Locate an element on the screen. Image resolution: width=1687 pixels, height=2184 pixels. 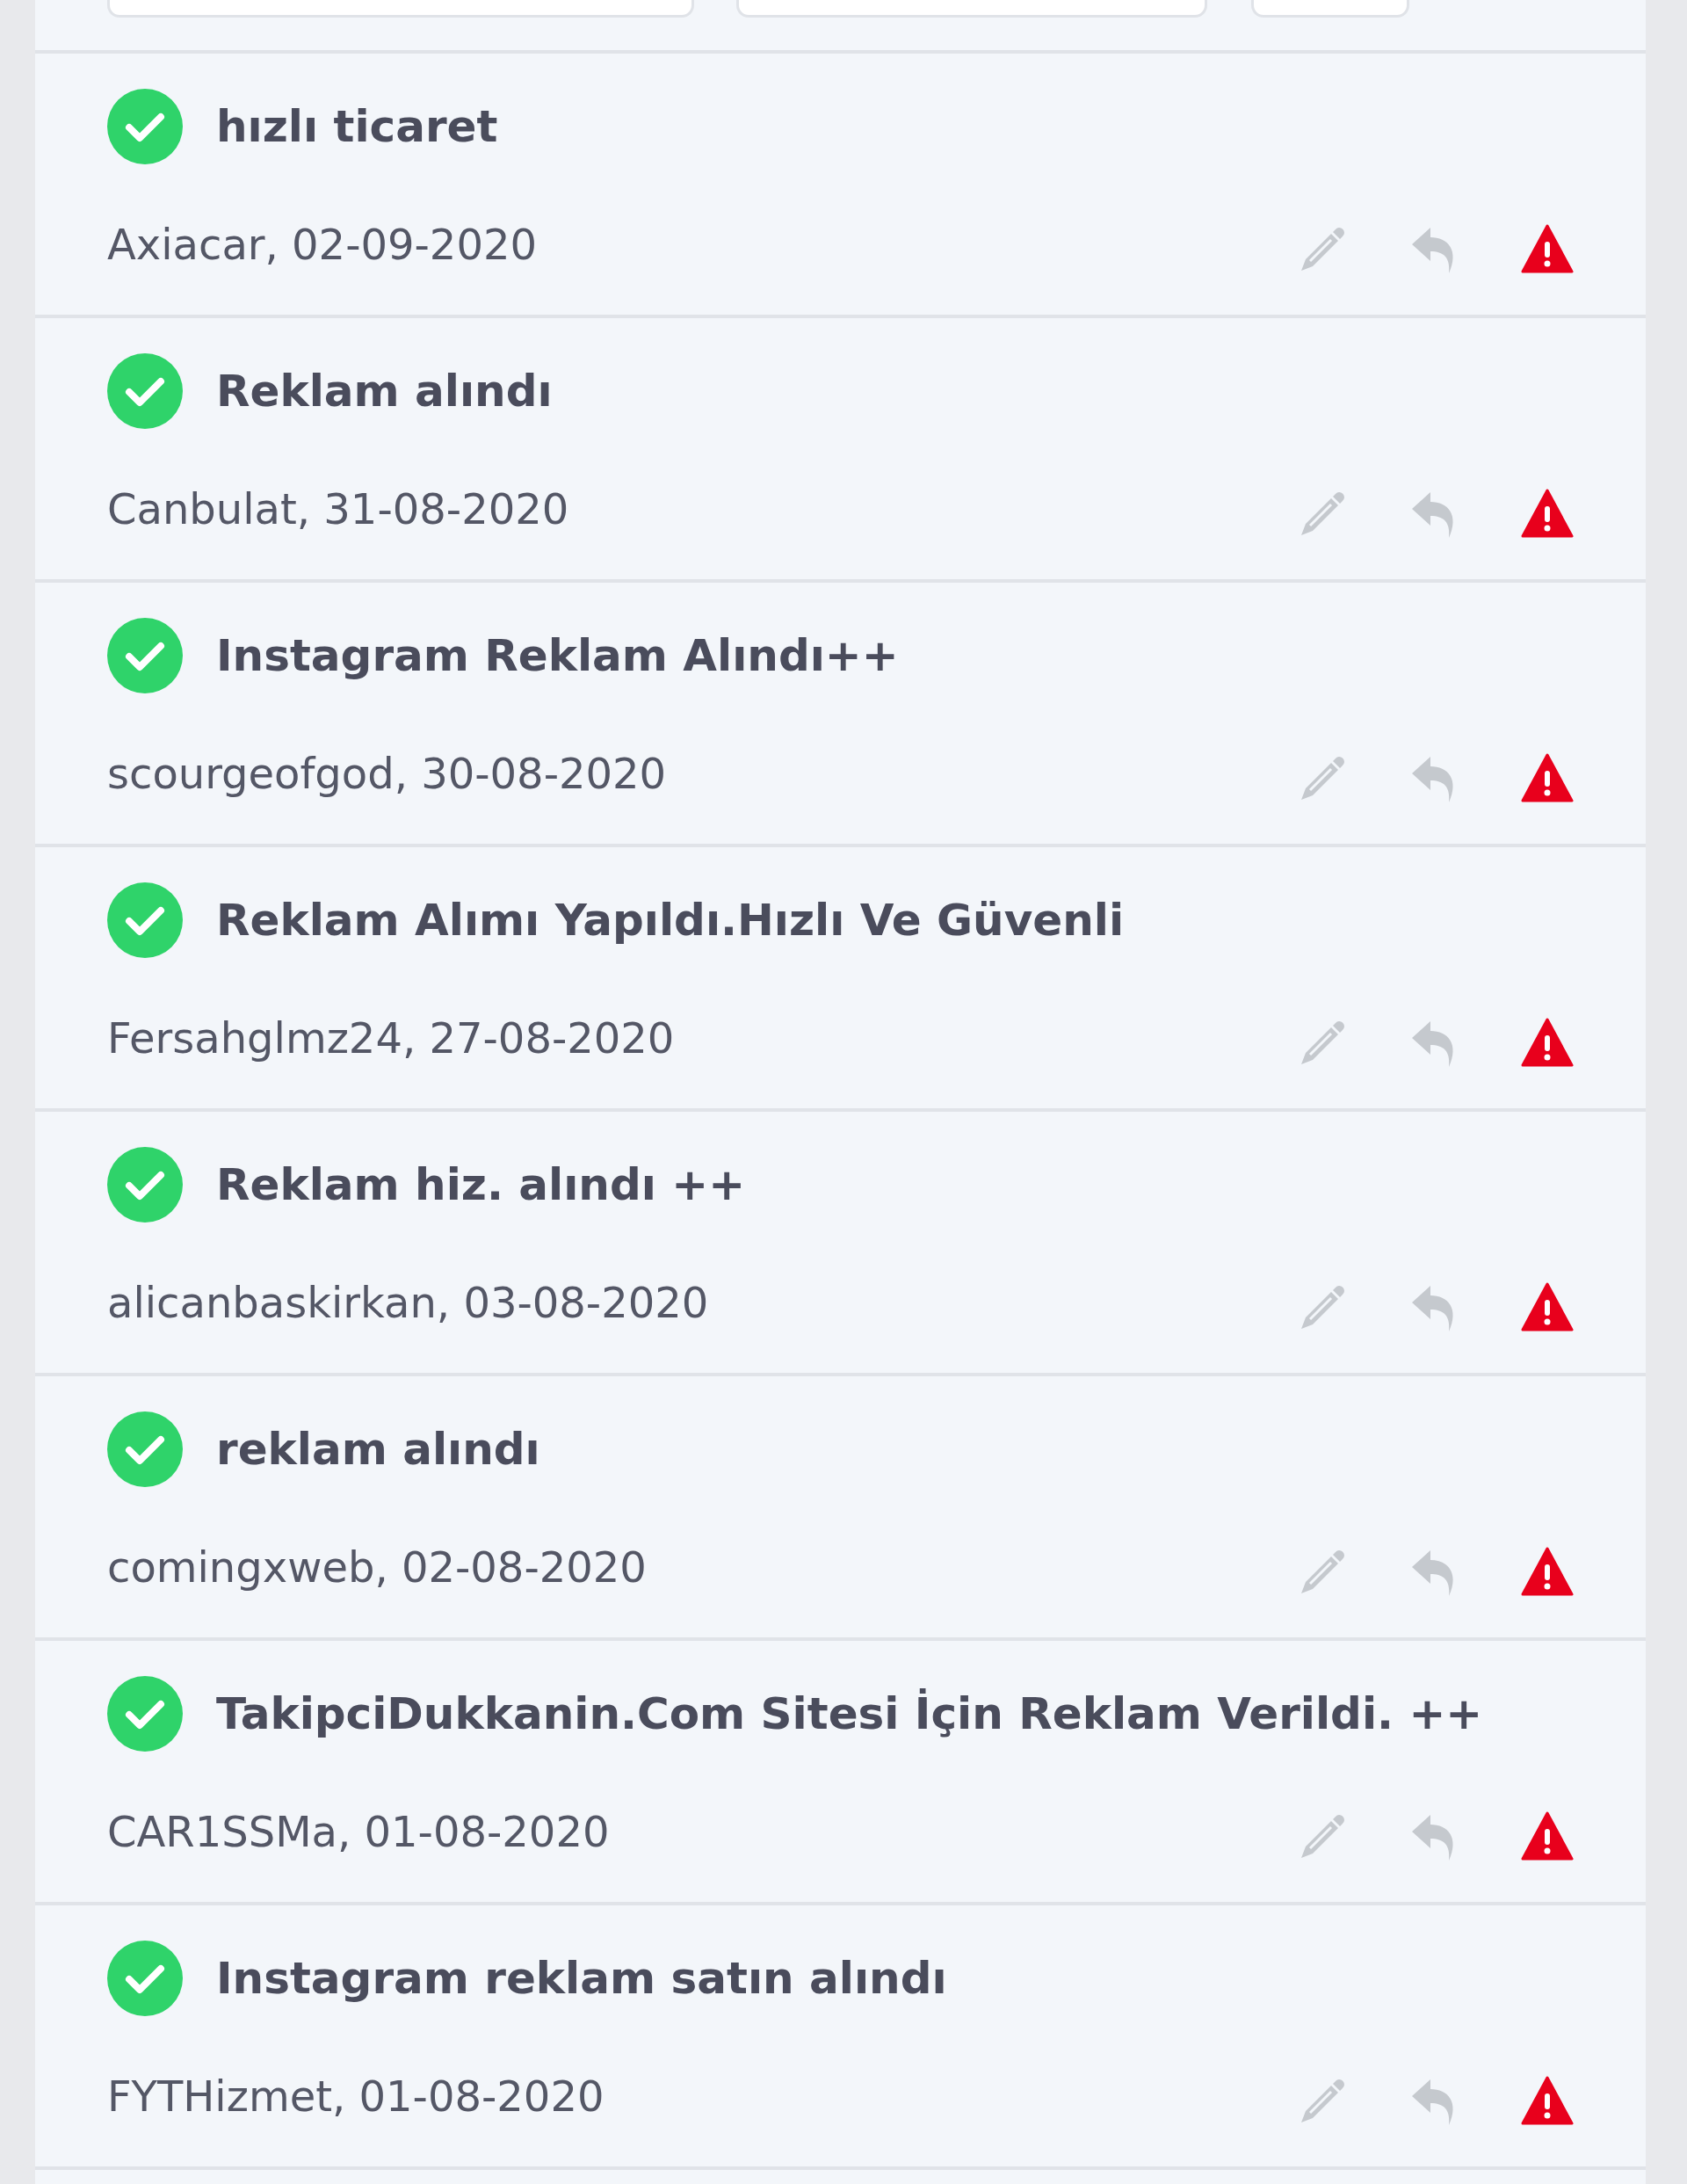
review-author-date: Axiacar, 02-09-2020 is located at coordinates (322, 244).